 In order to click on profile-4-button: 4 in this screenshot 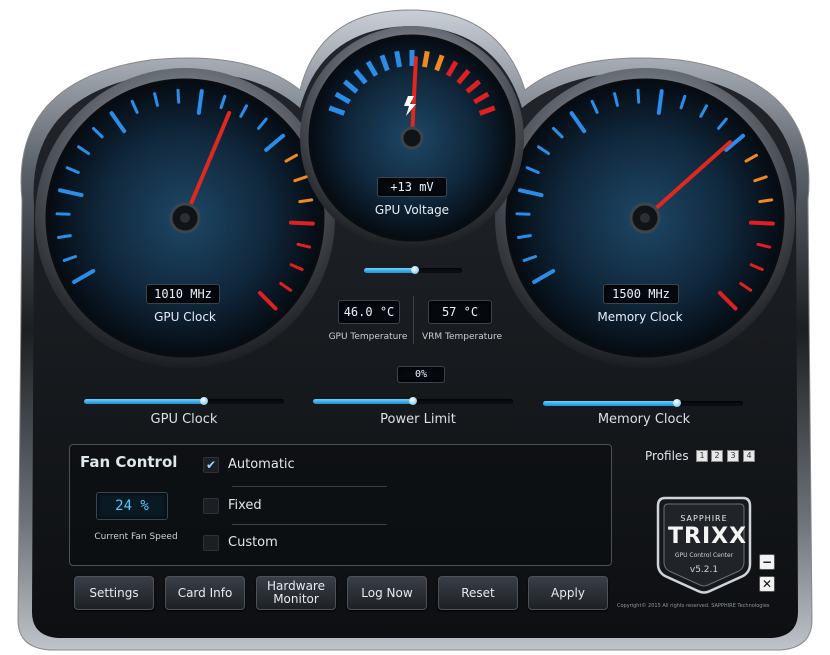, I will do `click(749, 456)`.